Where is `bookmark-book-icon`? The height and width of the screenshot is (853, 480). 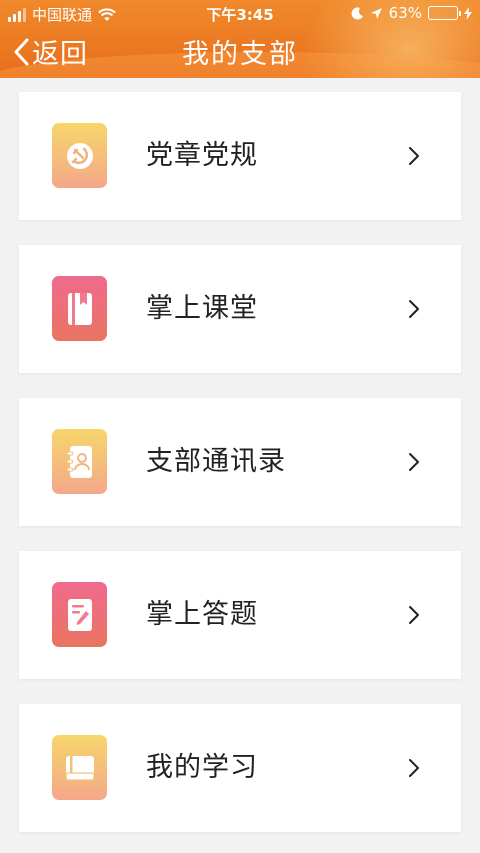
bookmark-book-icon is located at coordinates (79, 308).